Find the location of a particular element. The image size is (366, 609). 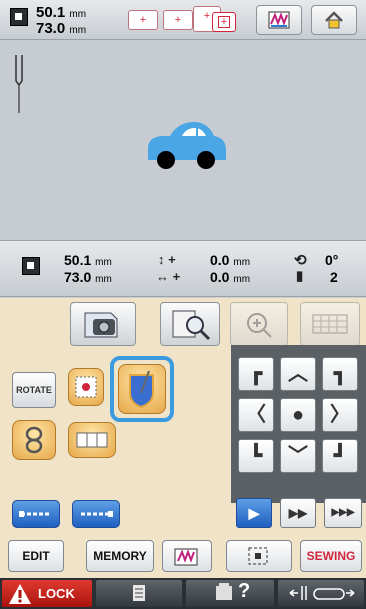

trial-area-button is located at coordinates (259, 556).